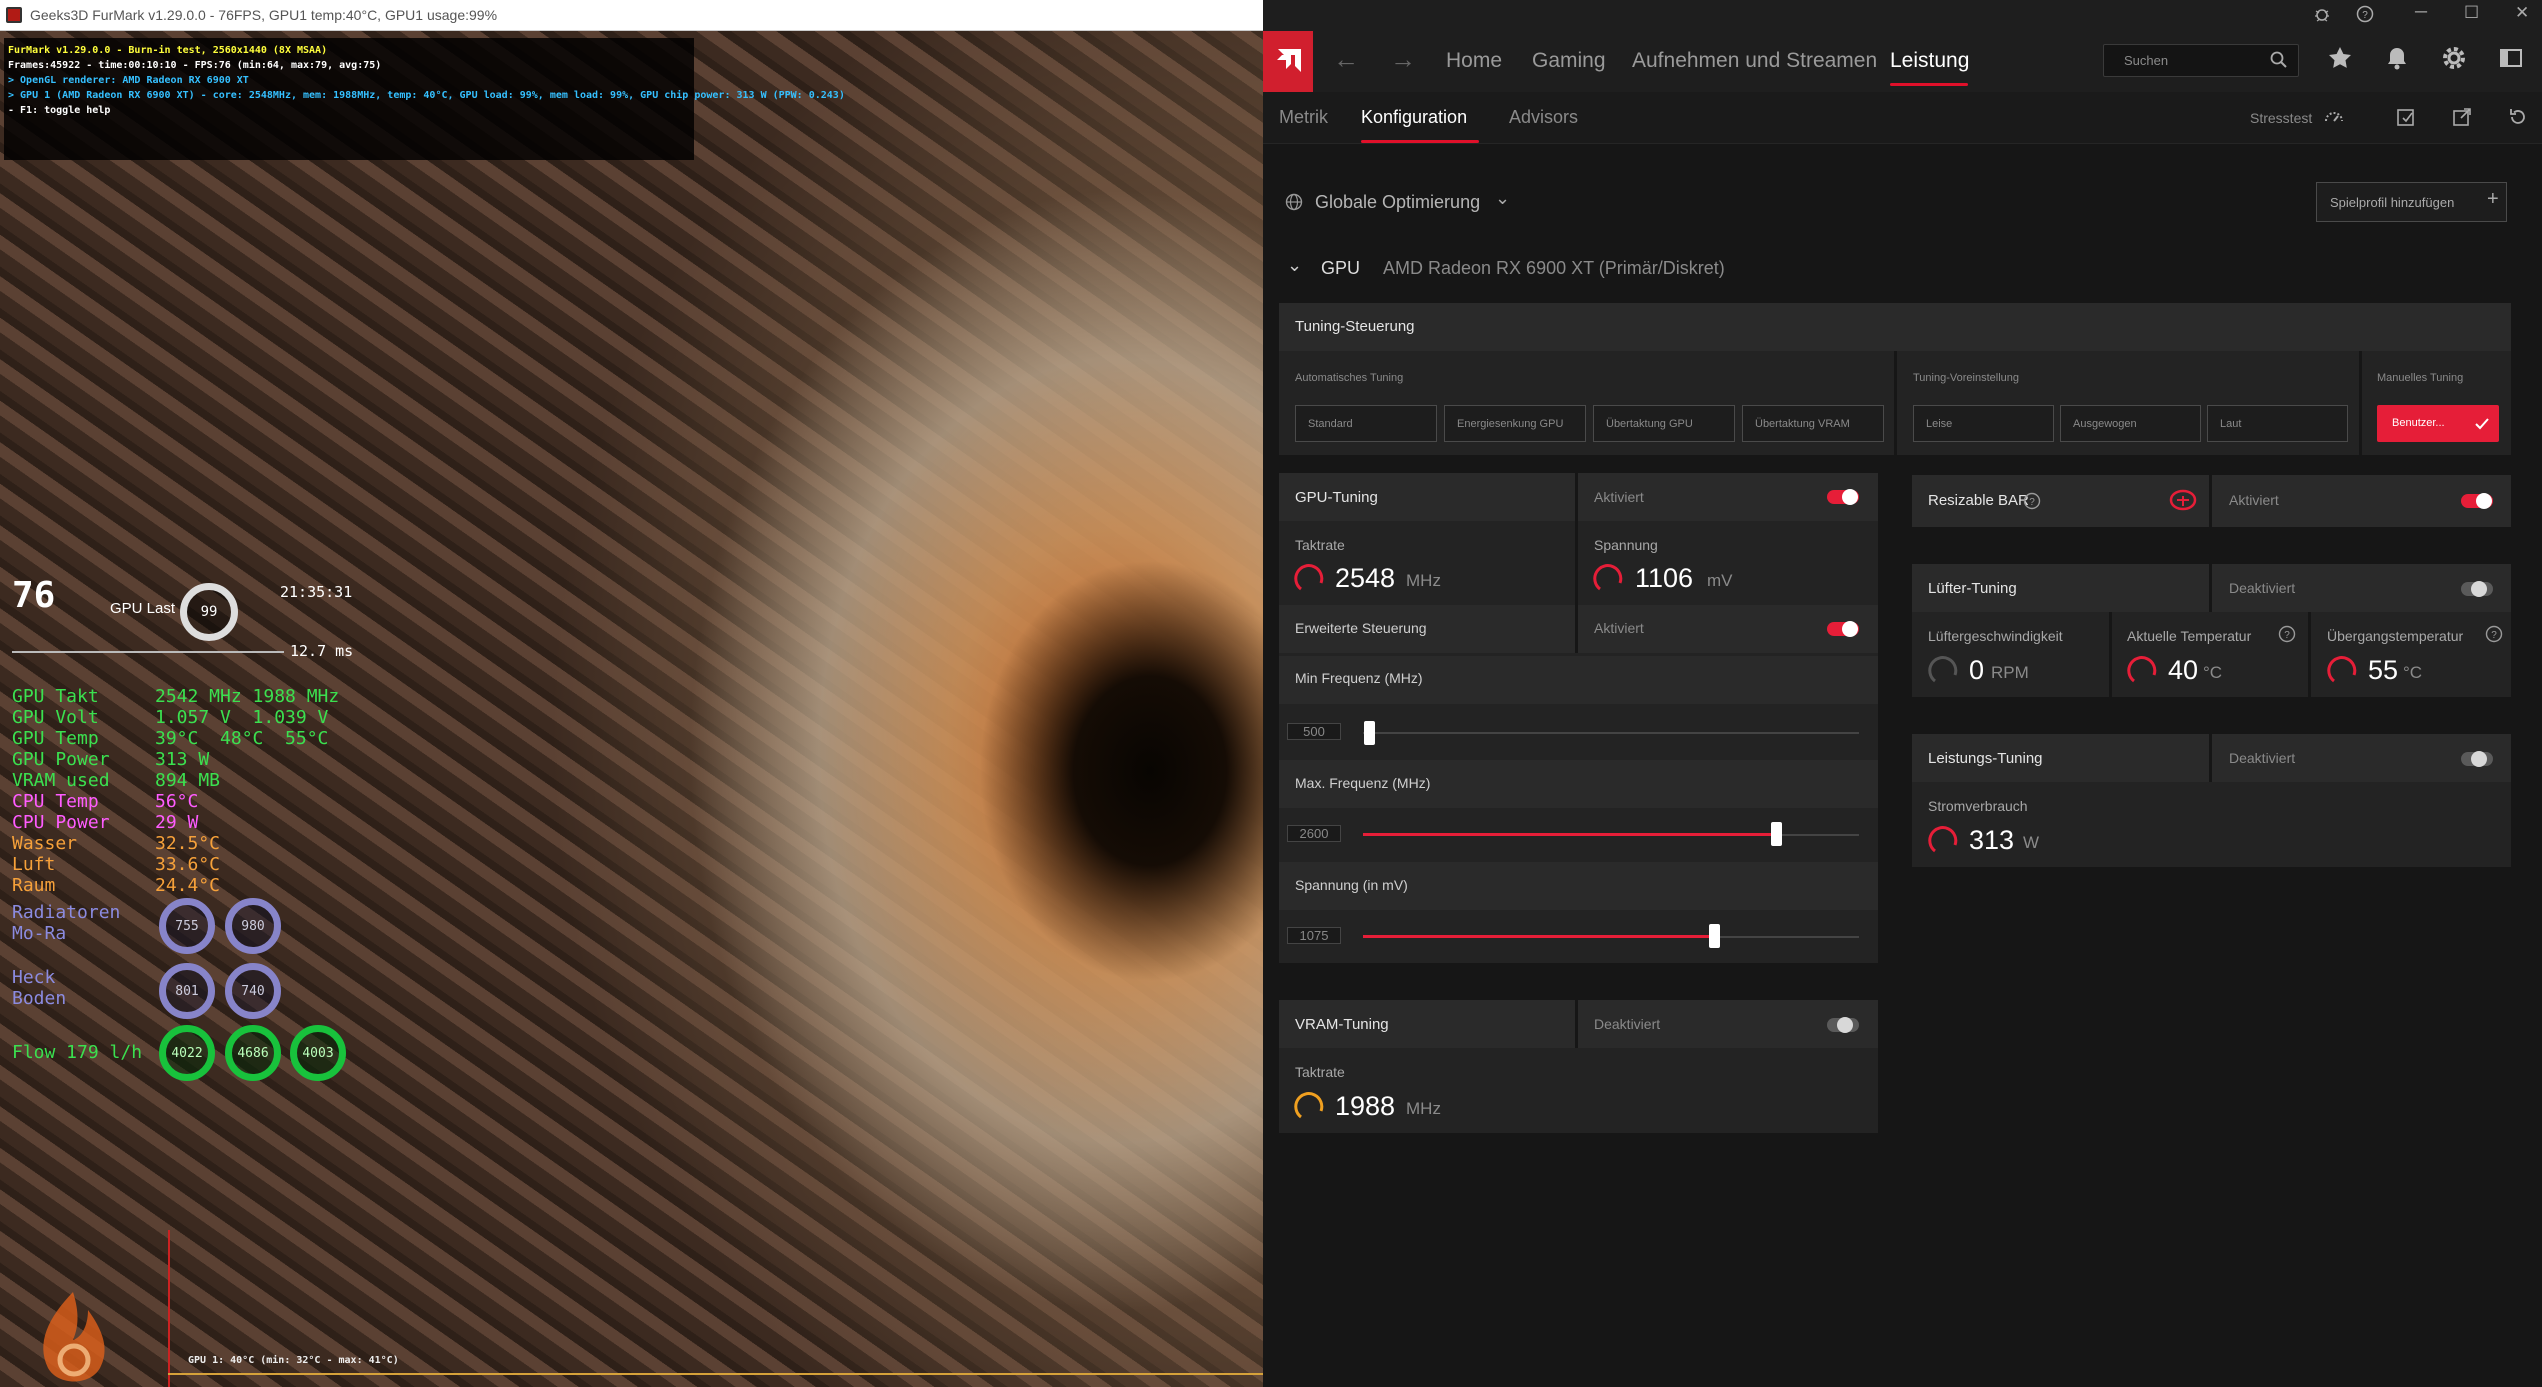 Image resolution: width=2542 pixels, height=1387 pixels. Describe the element at coordinates (1977, 670) in the screenshot. I see `fan-speed-value: 0` at that location.